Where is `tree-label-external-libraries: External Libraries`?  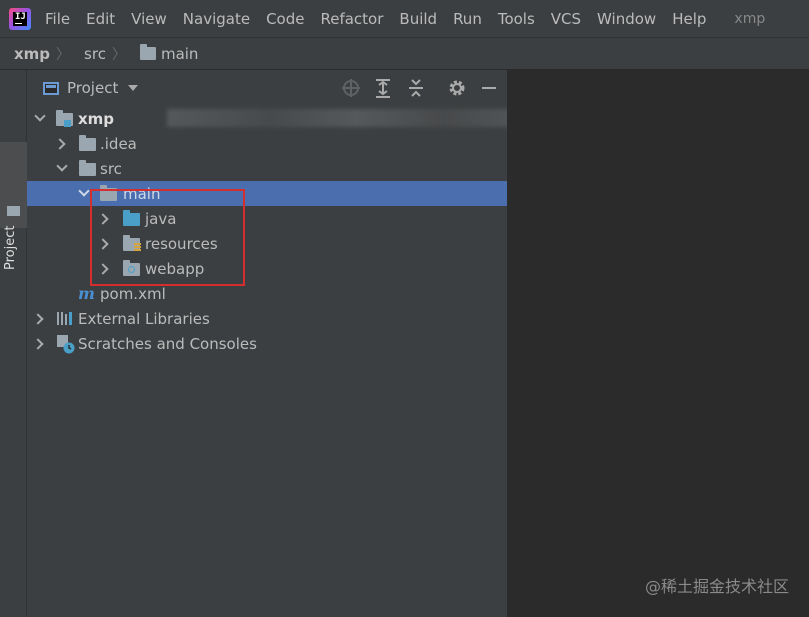 tree-label-external-libraries: External Libraries is located at coordinates (144, 318).